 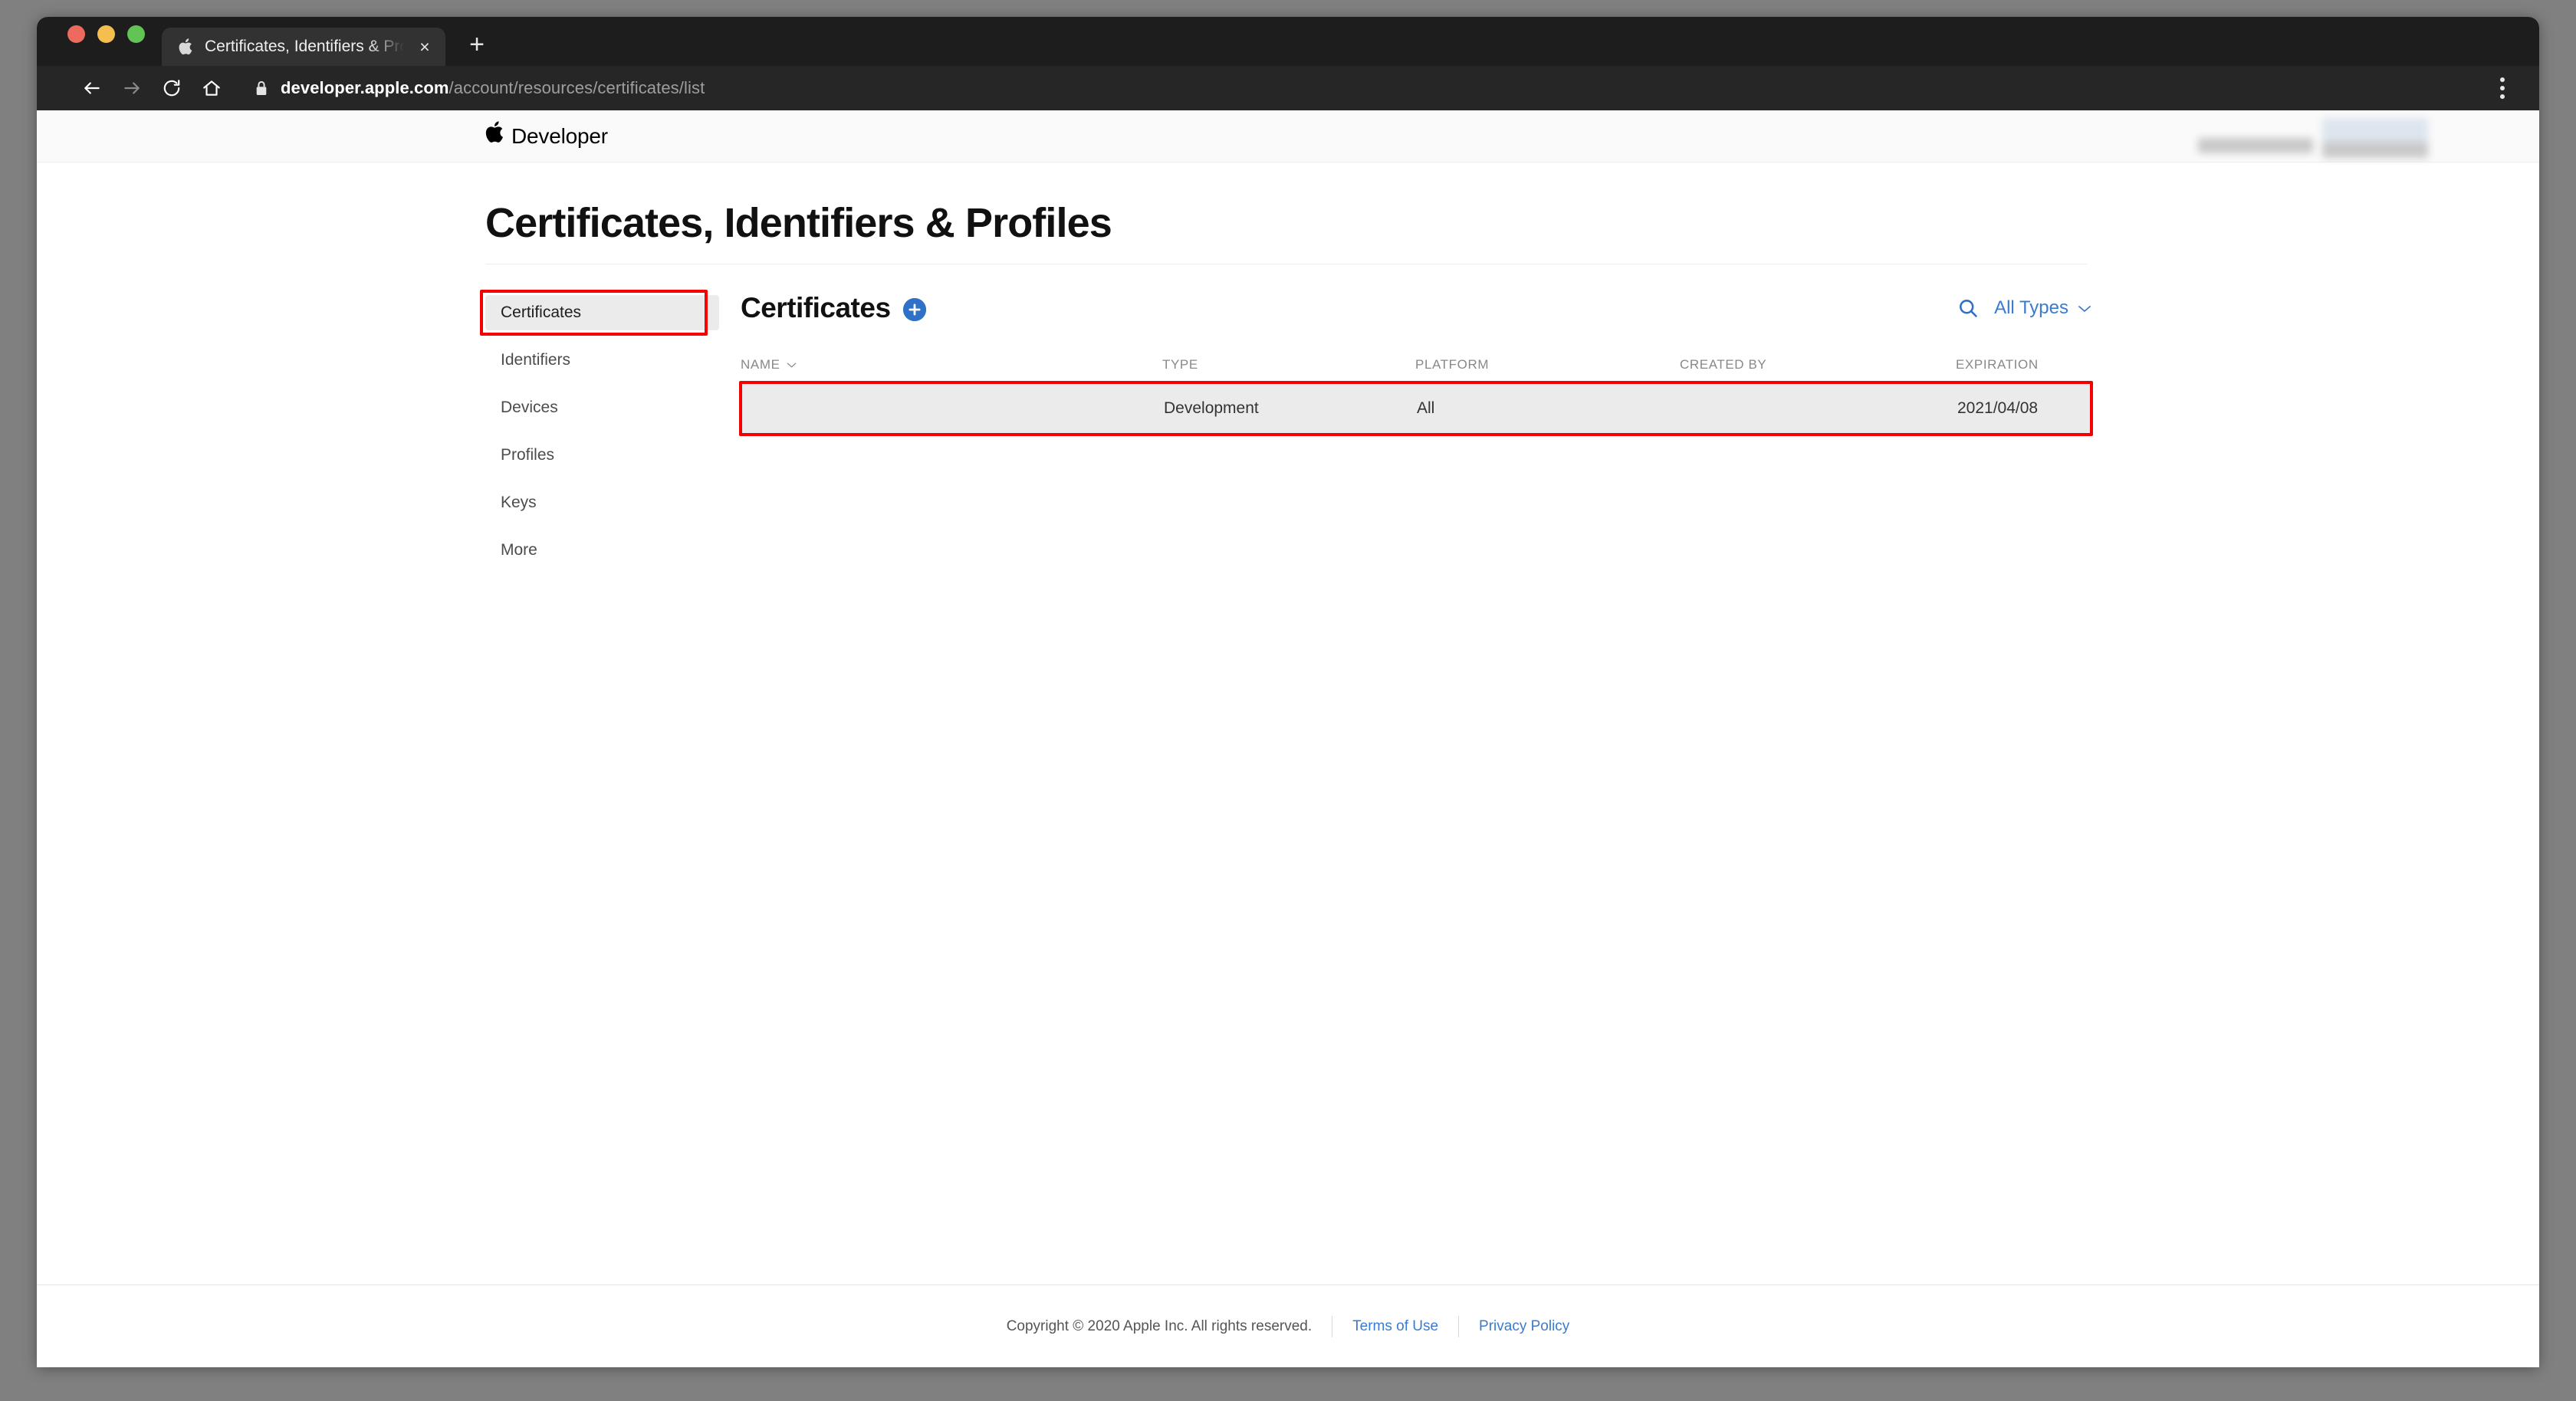 What do you see at coordinates (1426, 408) in the screenshot?
I see `cell-certificate-platform: All` at bounding box center [1426, 408].